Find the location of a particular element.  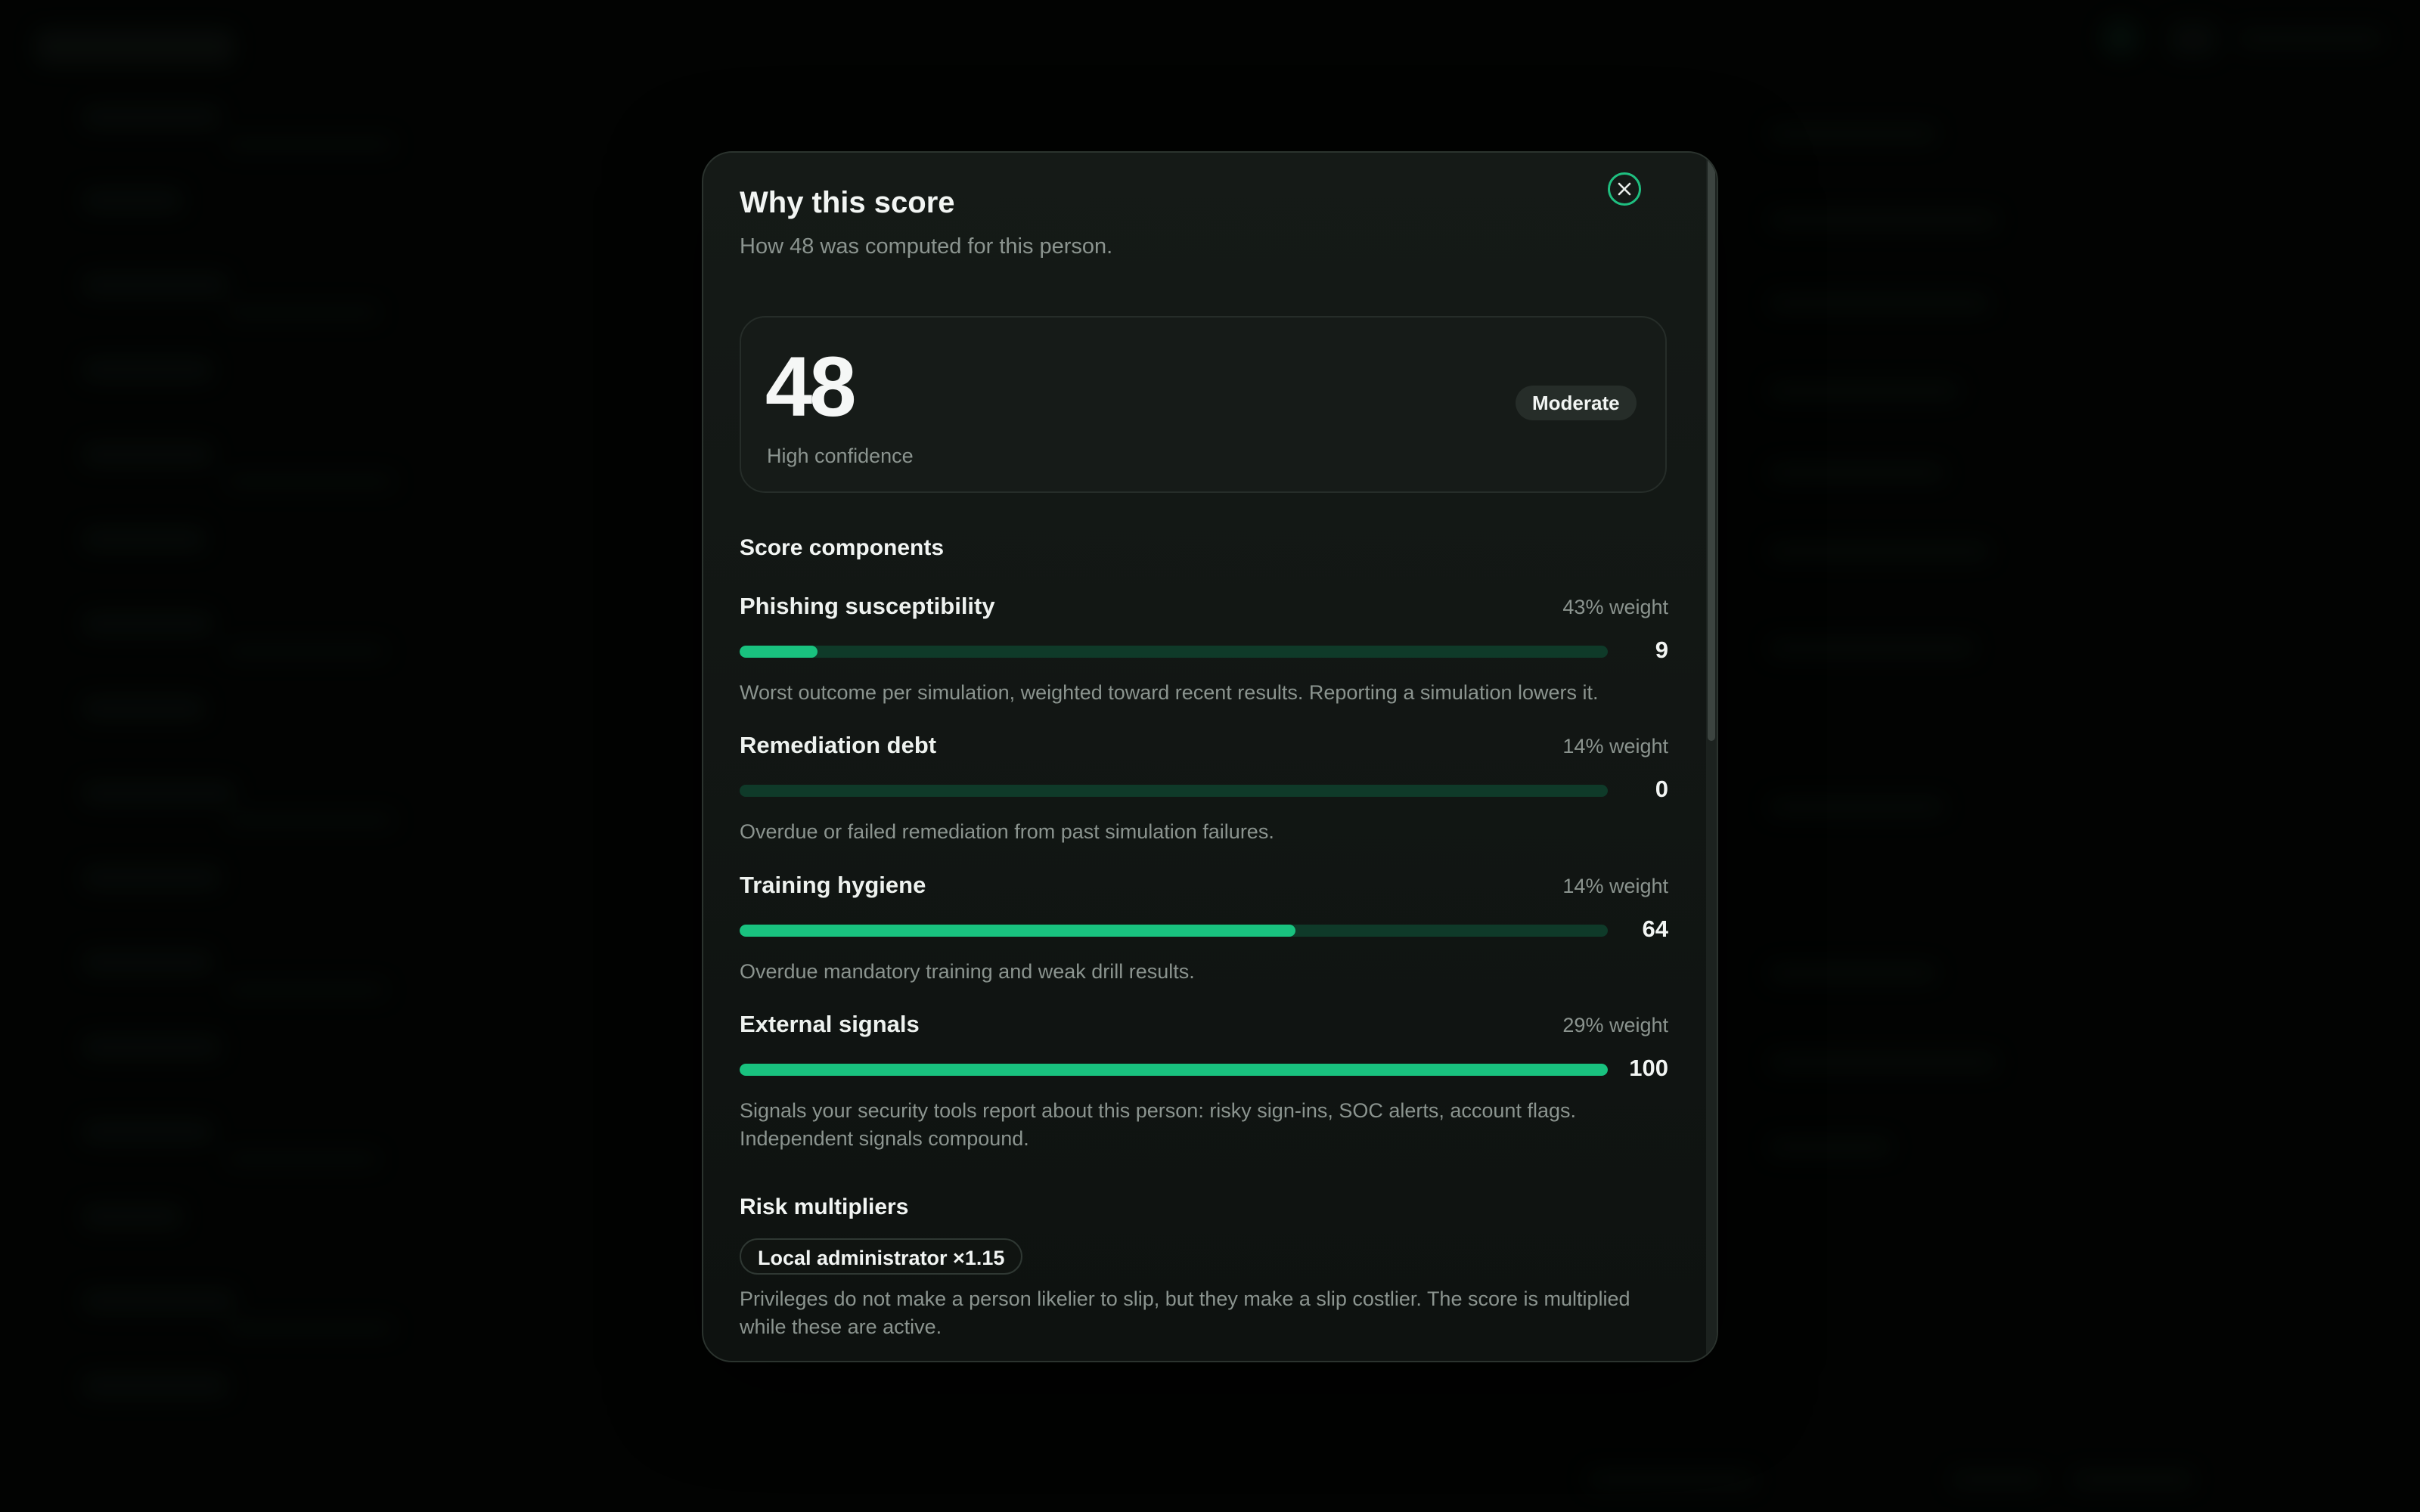

score-value: 48 is located at coordinates (811, 387).